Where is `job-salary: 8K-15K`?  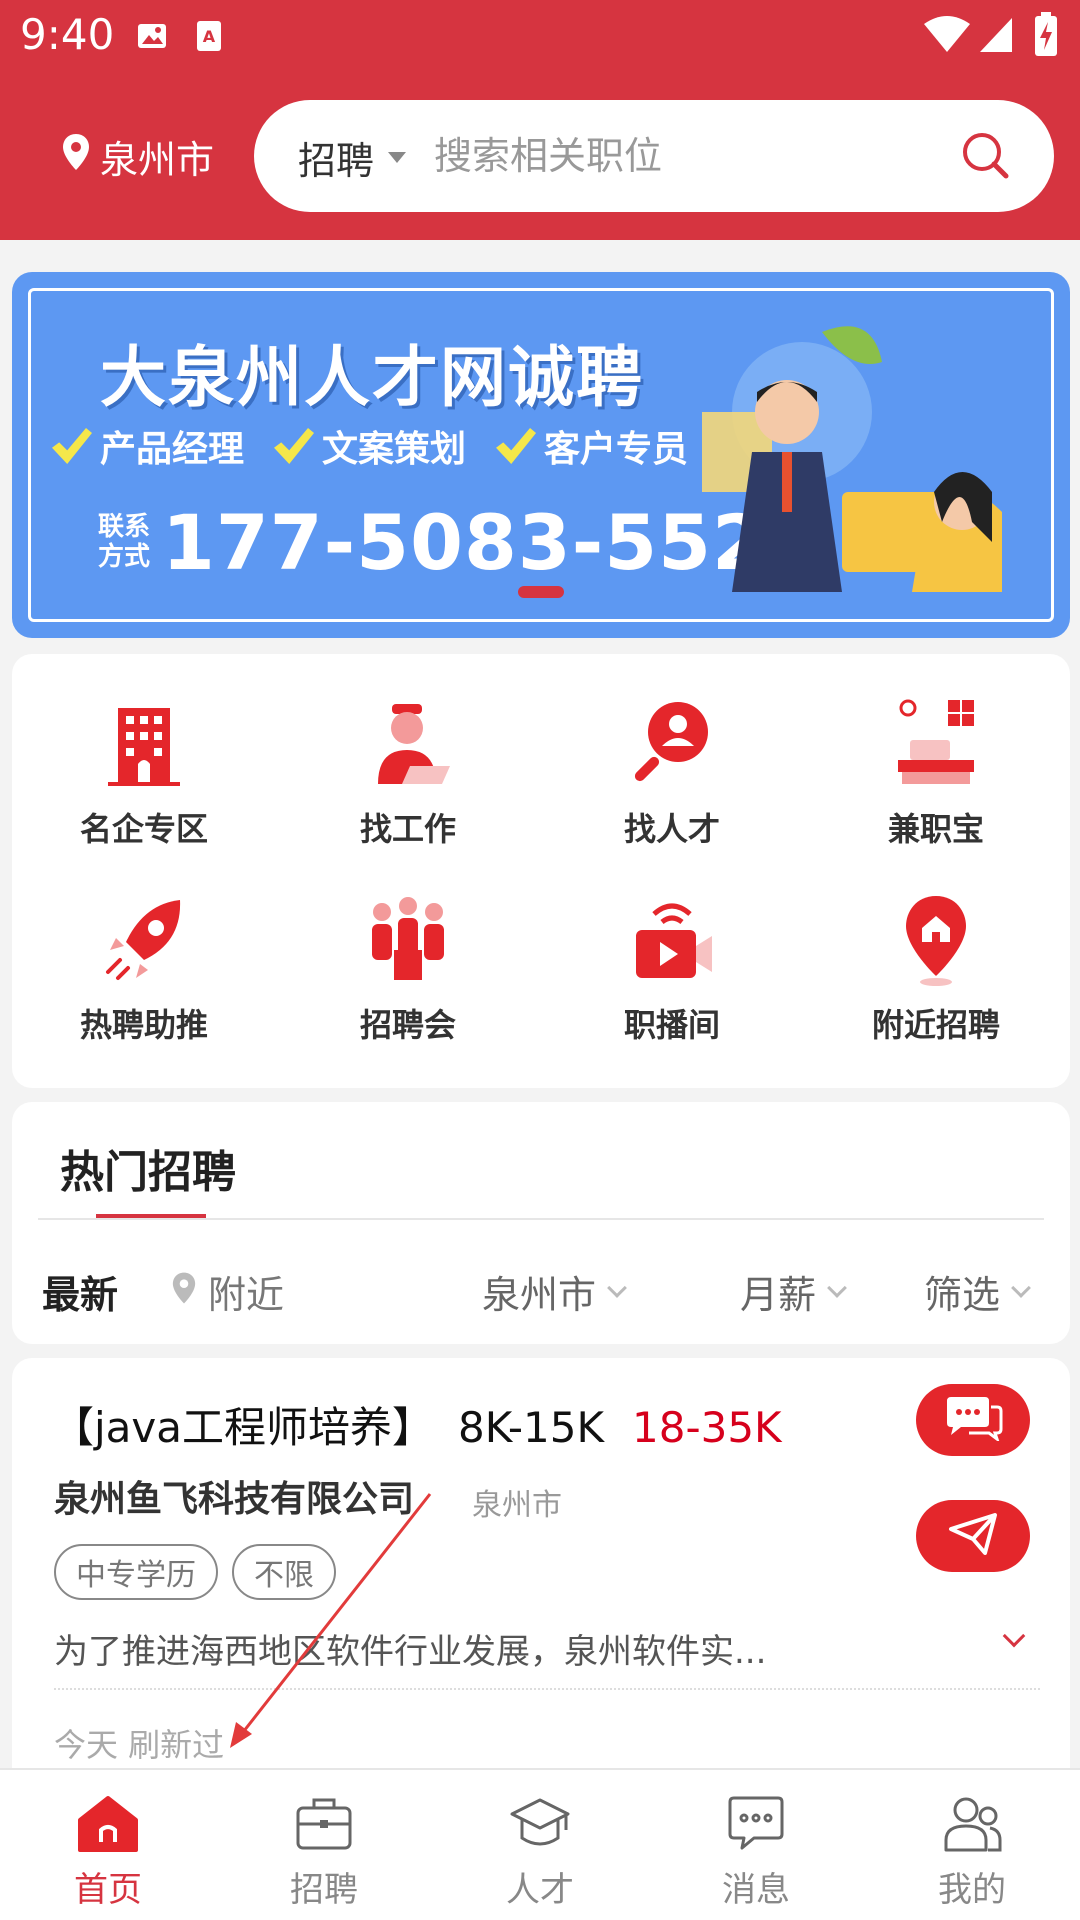
job-salary: 8K-15K is located at coordinates (531, 1427).